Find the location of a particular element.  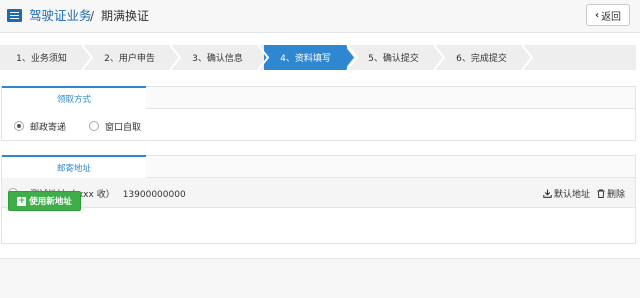

back-button: ‹ 返回 is located at coordinates (608, 15).